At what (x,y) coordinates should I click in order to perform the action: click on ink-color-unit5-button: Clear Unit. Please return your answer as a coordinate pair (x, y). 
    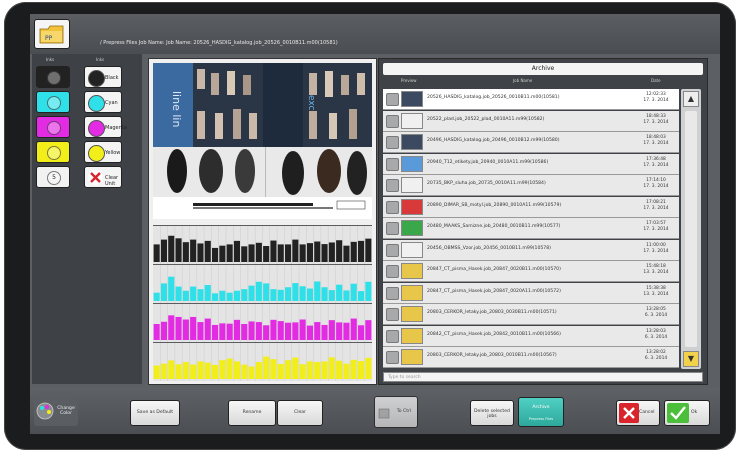
    Looking at the image, I should click on (103, 177).